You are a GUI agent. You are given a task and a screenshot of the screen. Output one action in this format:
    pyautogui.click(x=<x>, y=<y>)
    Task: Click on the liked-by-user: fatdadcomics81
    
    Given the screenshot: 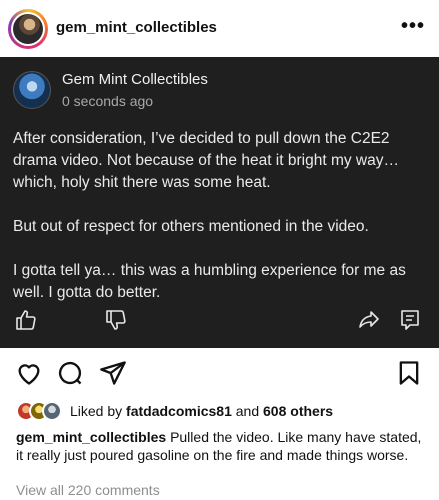 What is the action you would take?
    pyautogui.click(x=179, y=411)
    